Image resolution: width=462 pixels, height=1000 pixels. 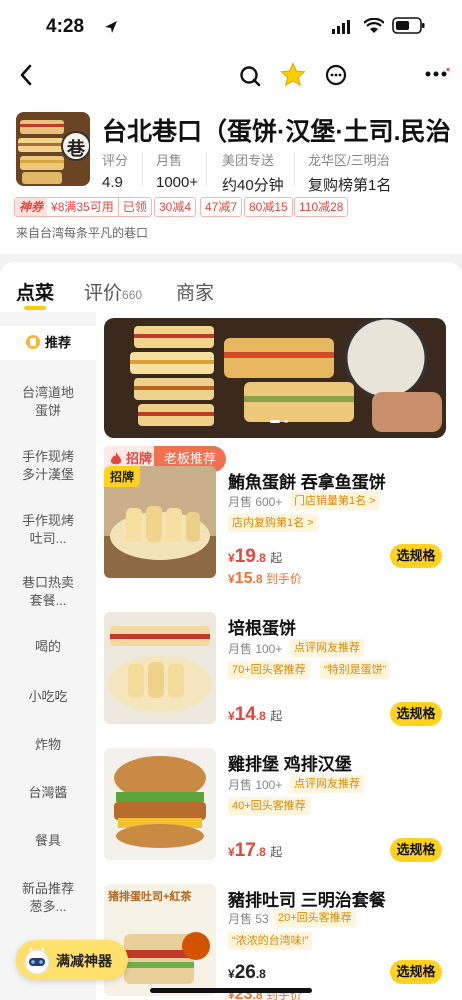 What do you see at coordinates (48, 841) in the screenshot?
I see `sidebar-item-utensils: 餐具` at bounding box center [48, 841].